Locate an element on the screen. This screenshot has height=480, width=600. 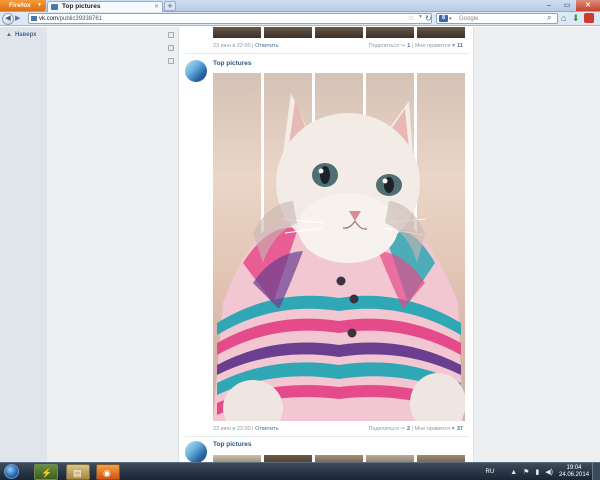
show-desktop-button is located at coordinates (596, 471).